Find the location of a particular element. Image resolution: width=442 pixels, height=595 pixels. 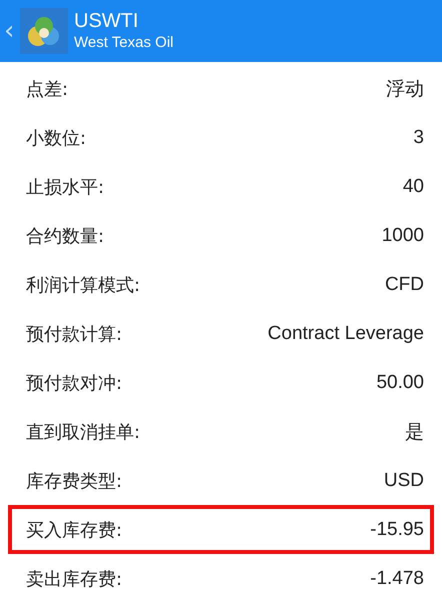

field-label: 买入库存费: is located at coordinates (74, 530).